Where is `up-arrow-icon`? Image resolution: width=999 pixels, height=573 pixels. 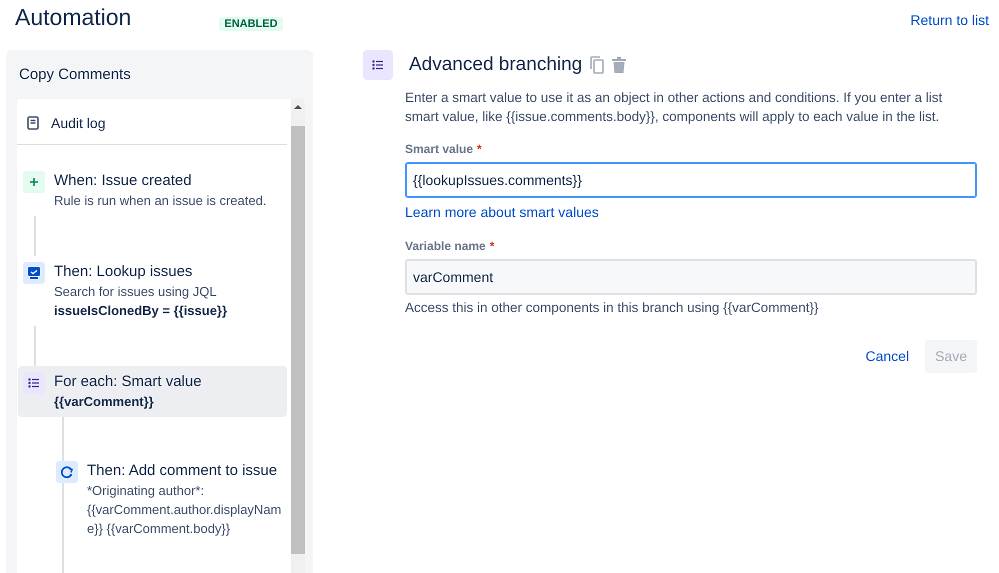
up-arrow-icon is located at coordinates (298, 107).